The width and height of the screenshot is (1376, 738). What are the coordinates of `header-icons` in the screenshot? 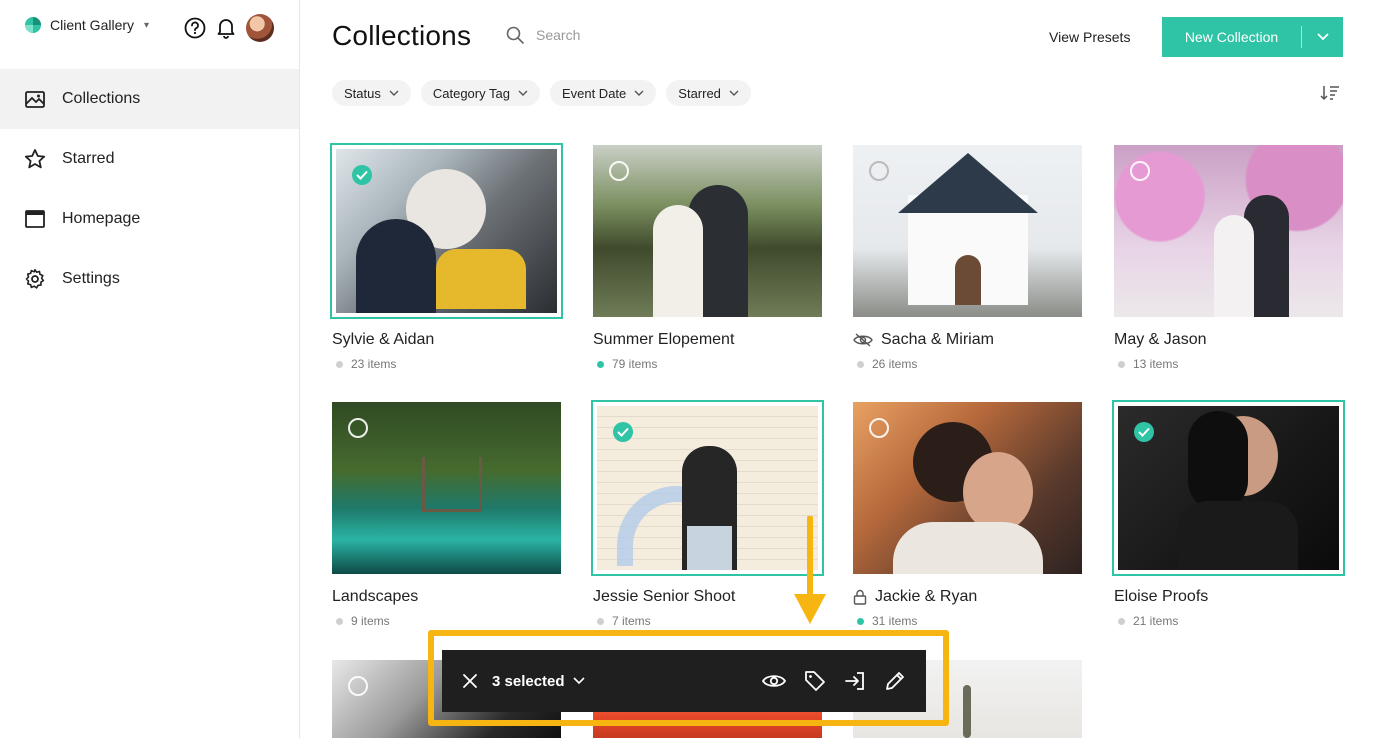 It's located at (229, 28).